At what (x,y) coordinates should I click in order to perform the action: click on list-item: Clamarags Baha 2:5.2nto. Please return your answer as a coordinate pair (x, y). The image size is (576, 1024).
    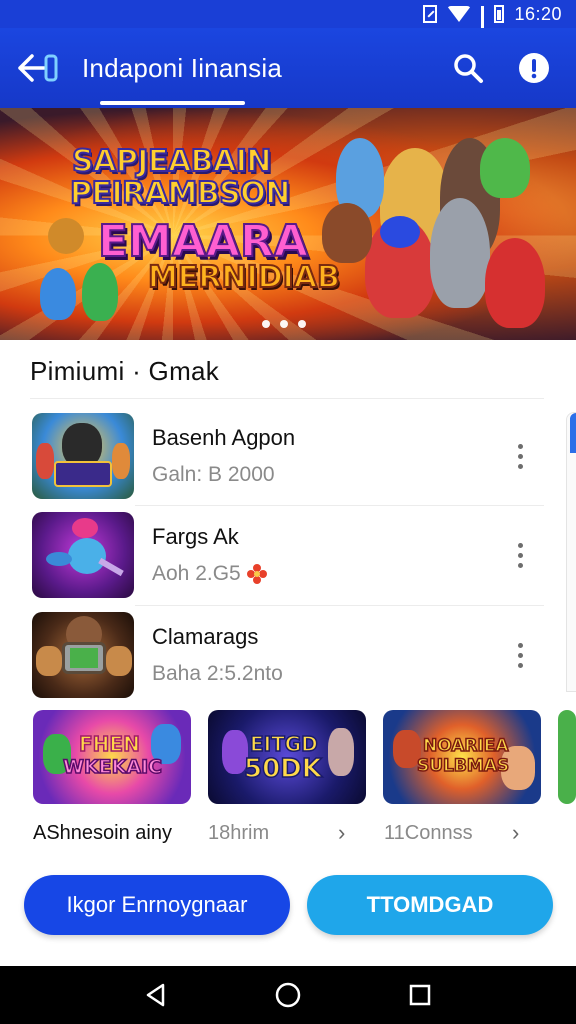
    Looking at the image, I should click on (287, 655).